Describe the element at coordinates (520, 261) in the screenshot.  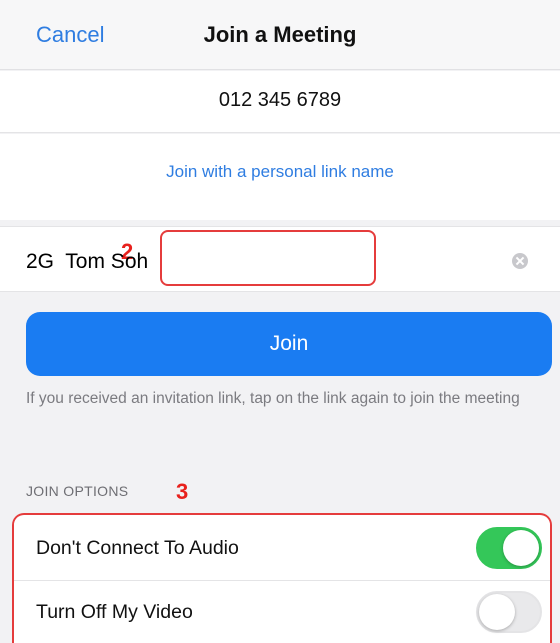
I see `clear-text-icon` at that location.